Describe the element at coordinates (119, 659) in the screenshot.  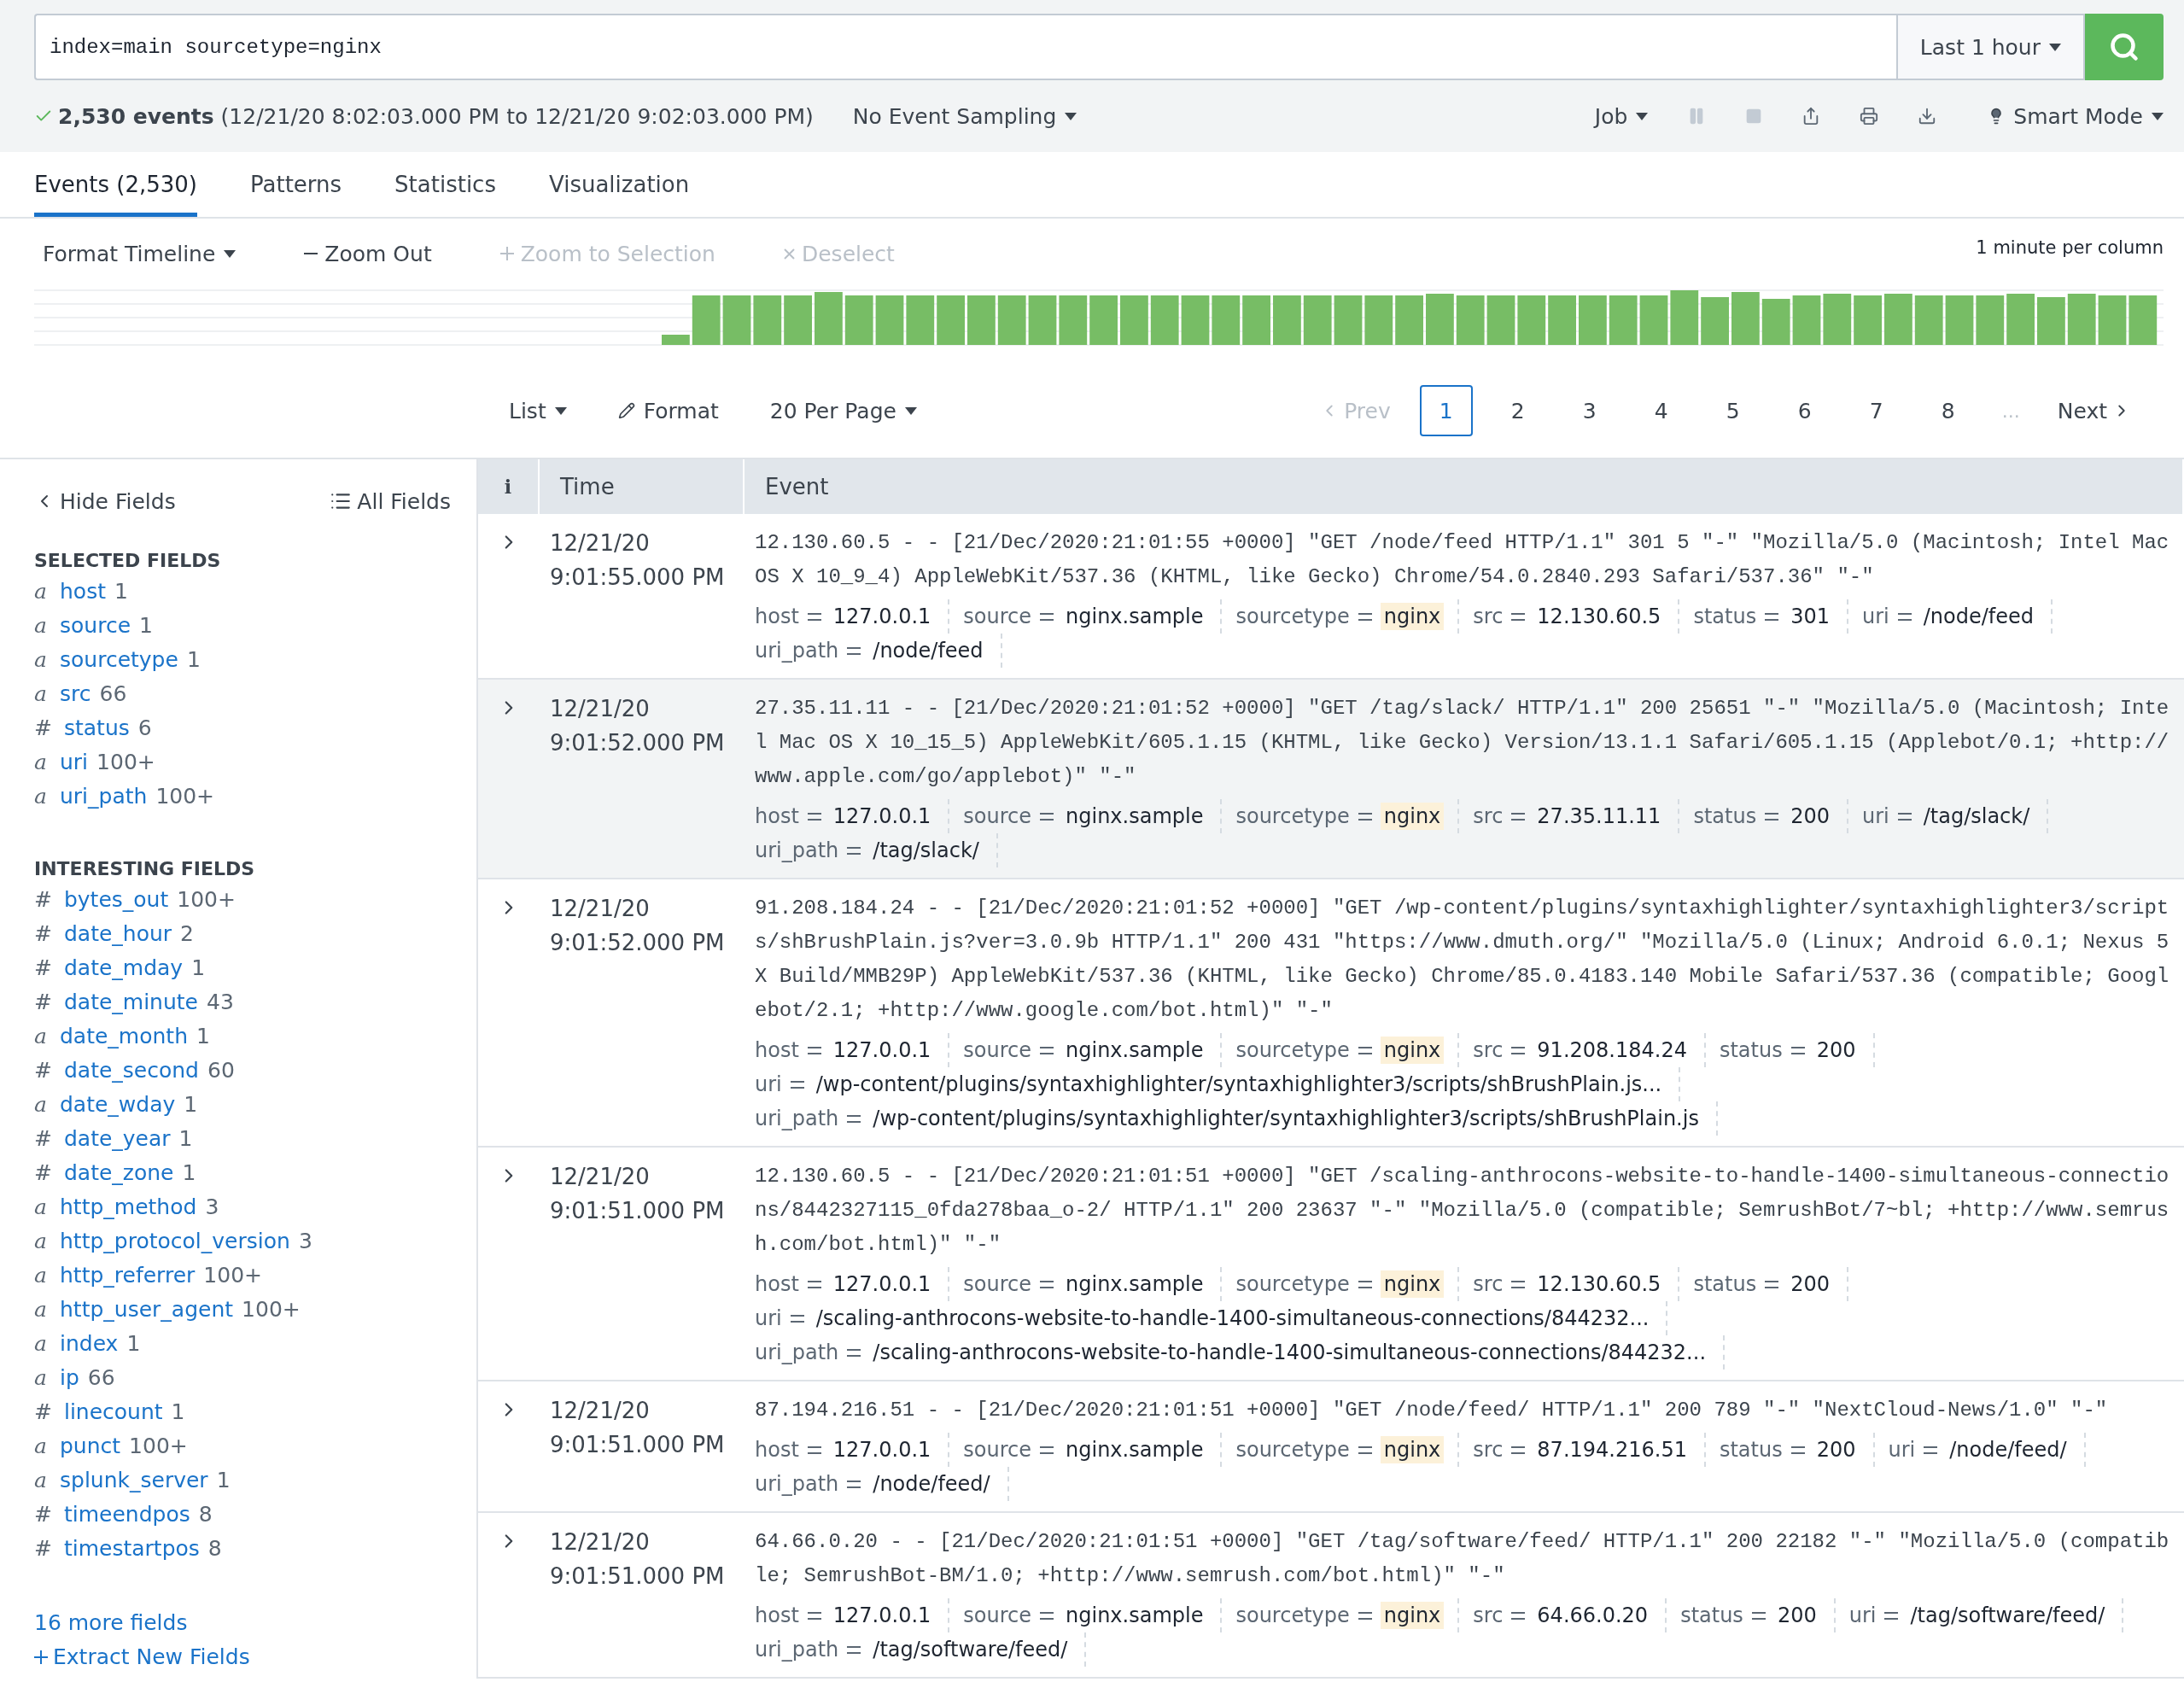
I see `field-link: sourcetype` at that location.